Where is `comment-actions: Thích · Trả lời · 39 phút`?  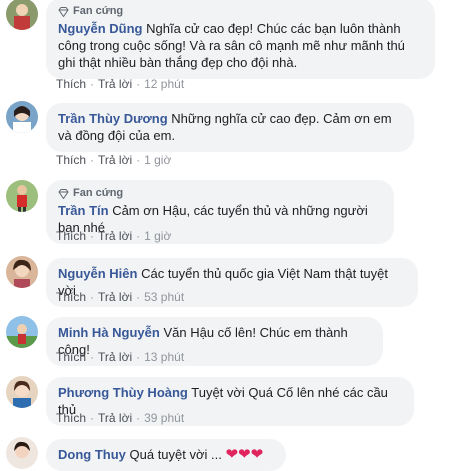
comment-actions: Thích · Trả lời · 39 phút is located at coordinates (120, 418).